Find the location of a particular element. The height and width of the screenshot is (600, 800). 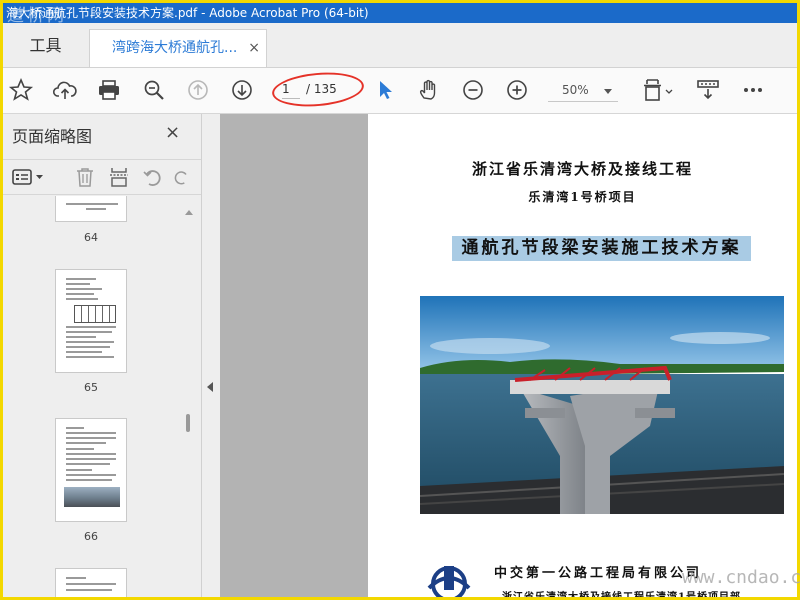

hand-tool-button is located at coordinates (429, 90).